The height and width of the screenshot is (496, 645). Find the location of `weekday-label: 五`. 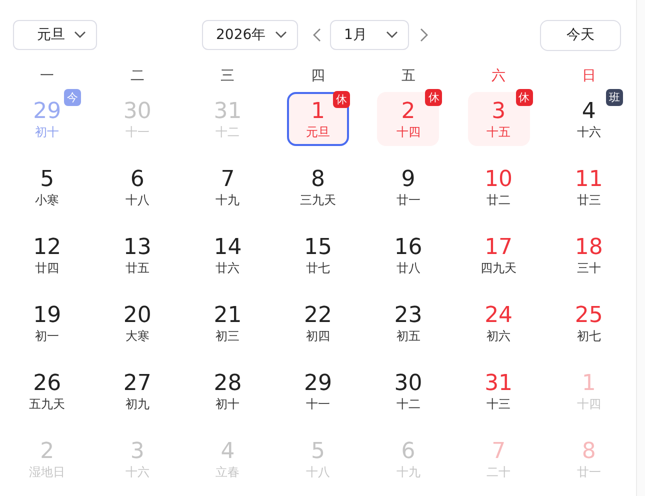

weekday-label: 五 is located at coordinates (408, 76).